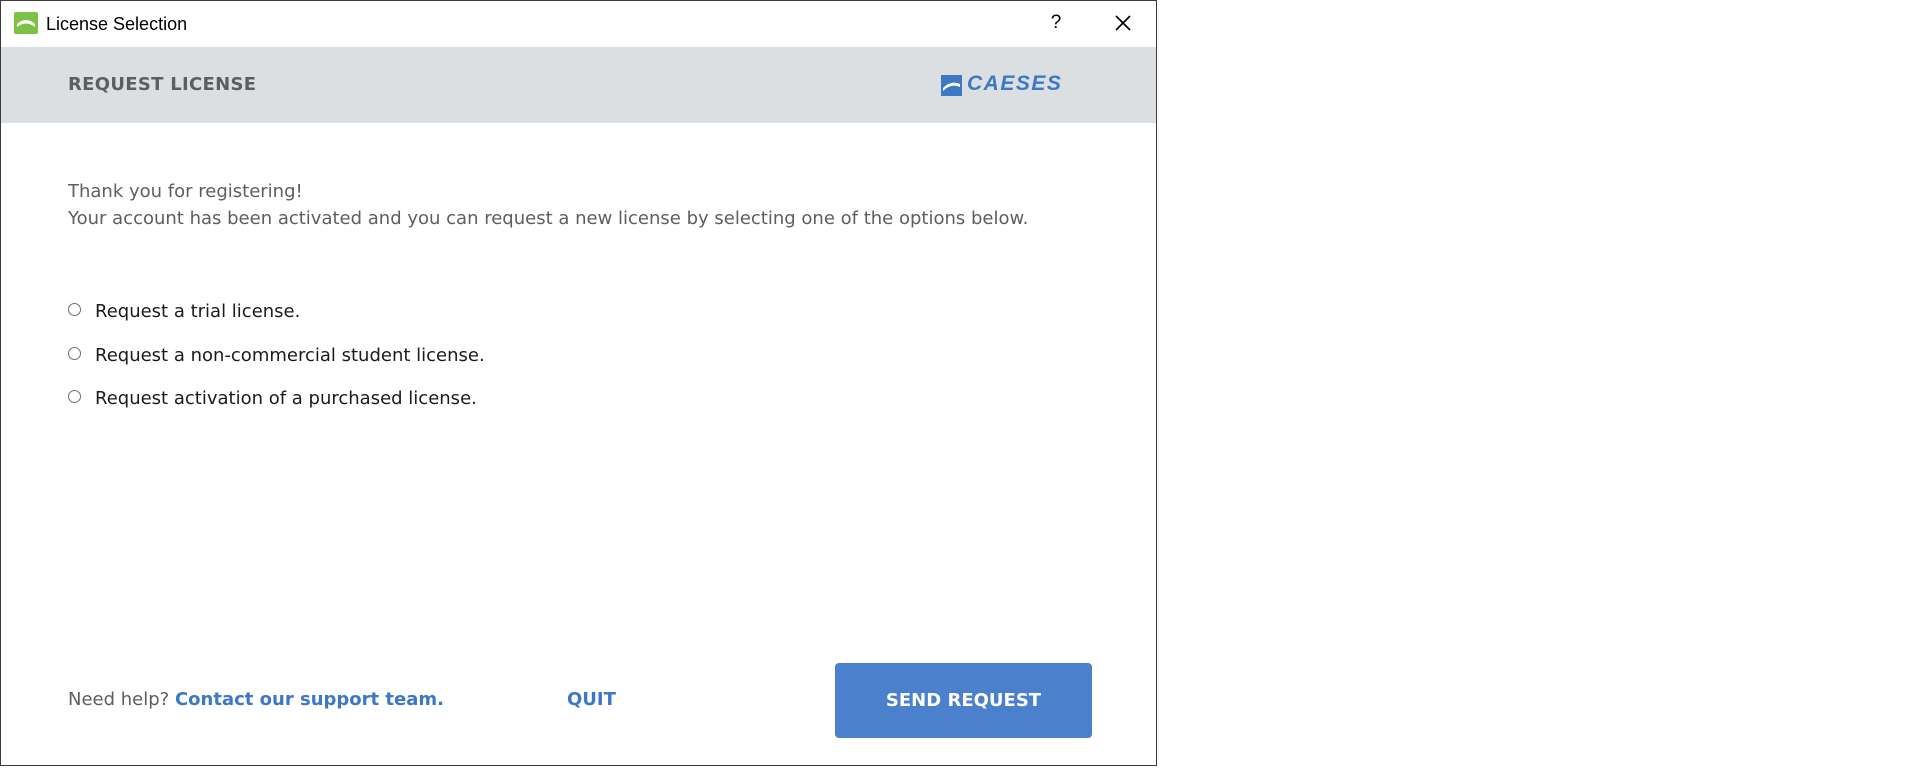  I want to click on intro-thanks: Thank you for registering!, so click(185, 191).